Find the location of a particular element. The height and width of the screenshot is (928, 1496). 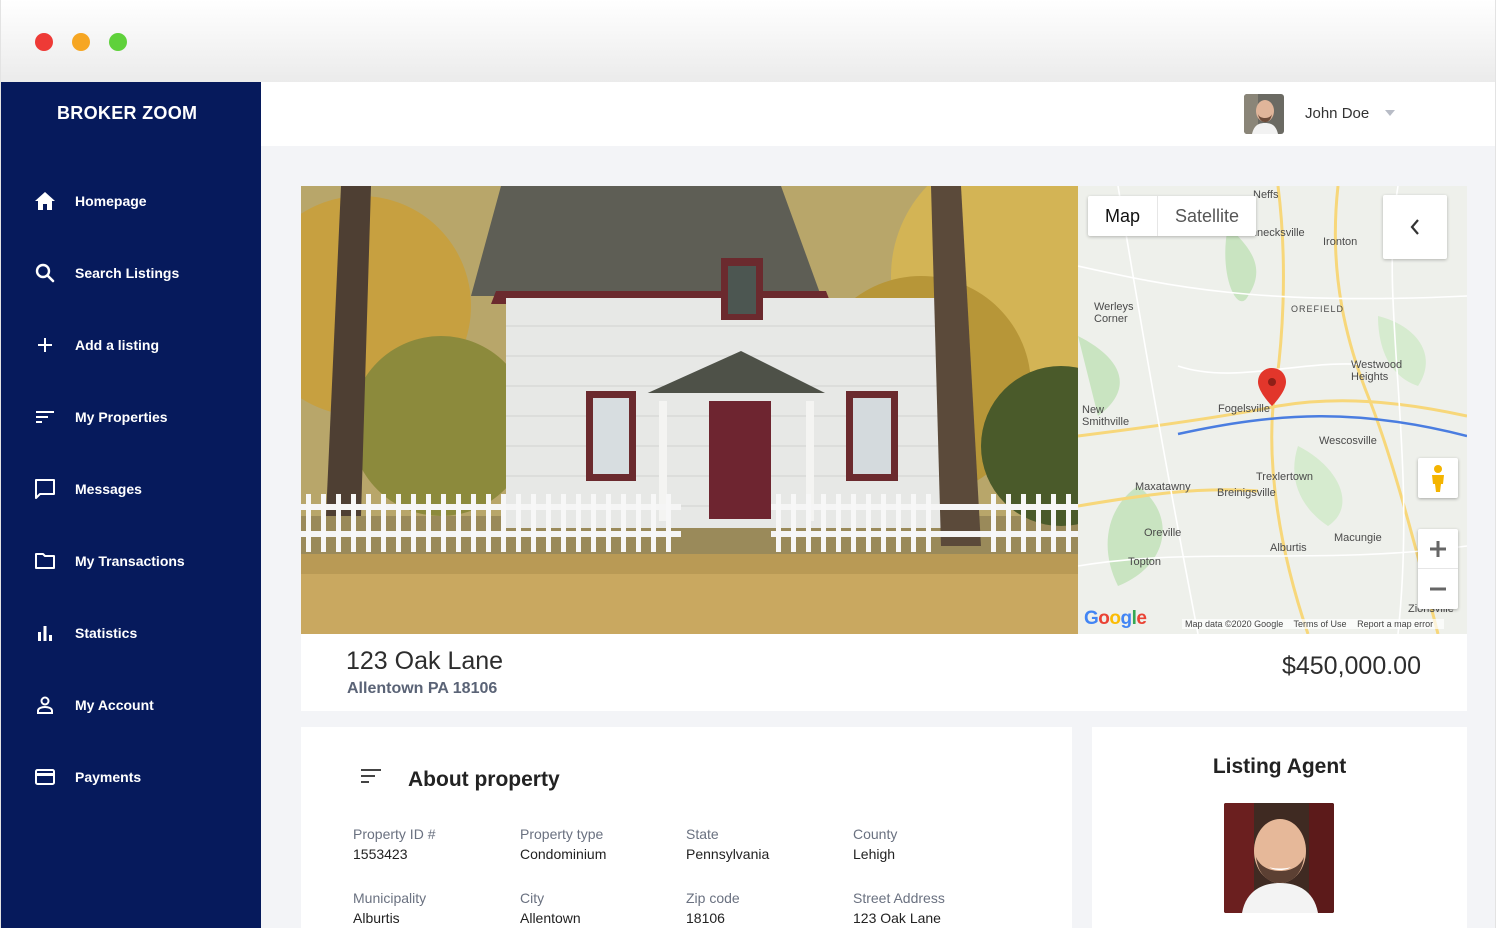

sidebar-item-payments: Payments is located at coordinates (131, 777).